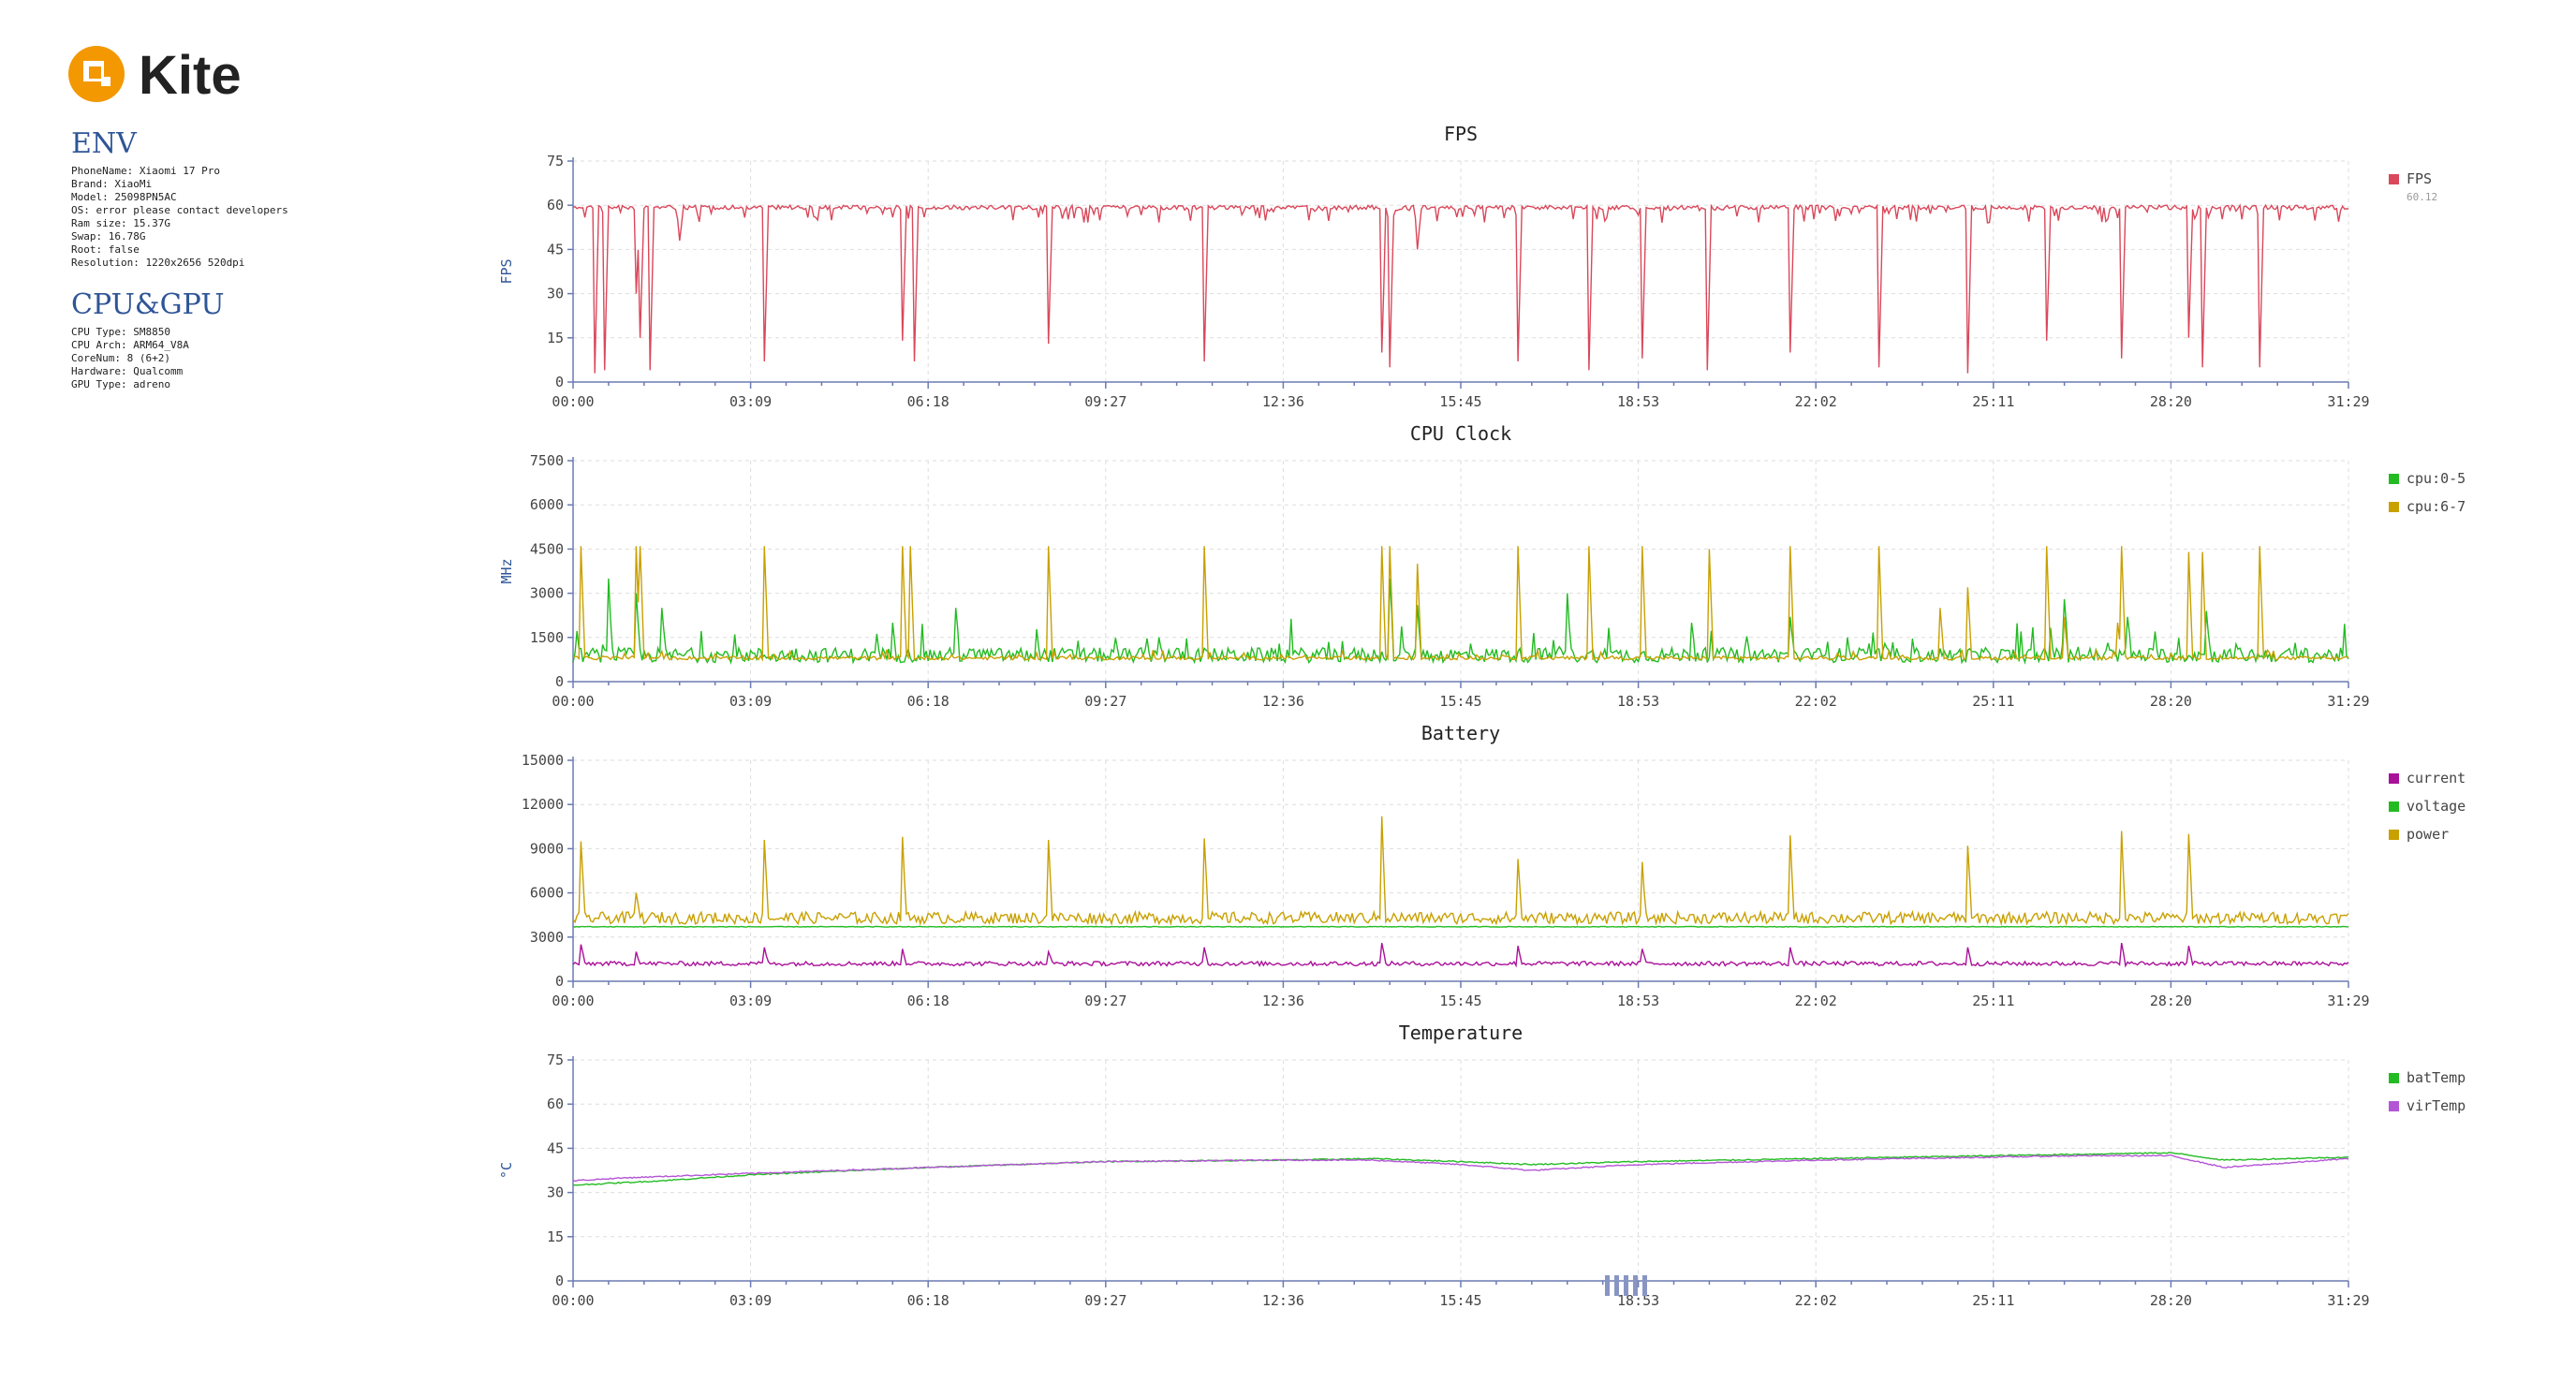 The image size is (2576, 1397). I want to click on y-tick-label: 9000, so click(547, 848).